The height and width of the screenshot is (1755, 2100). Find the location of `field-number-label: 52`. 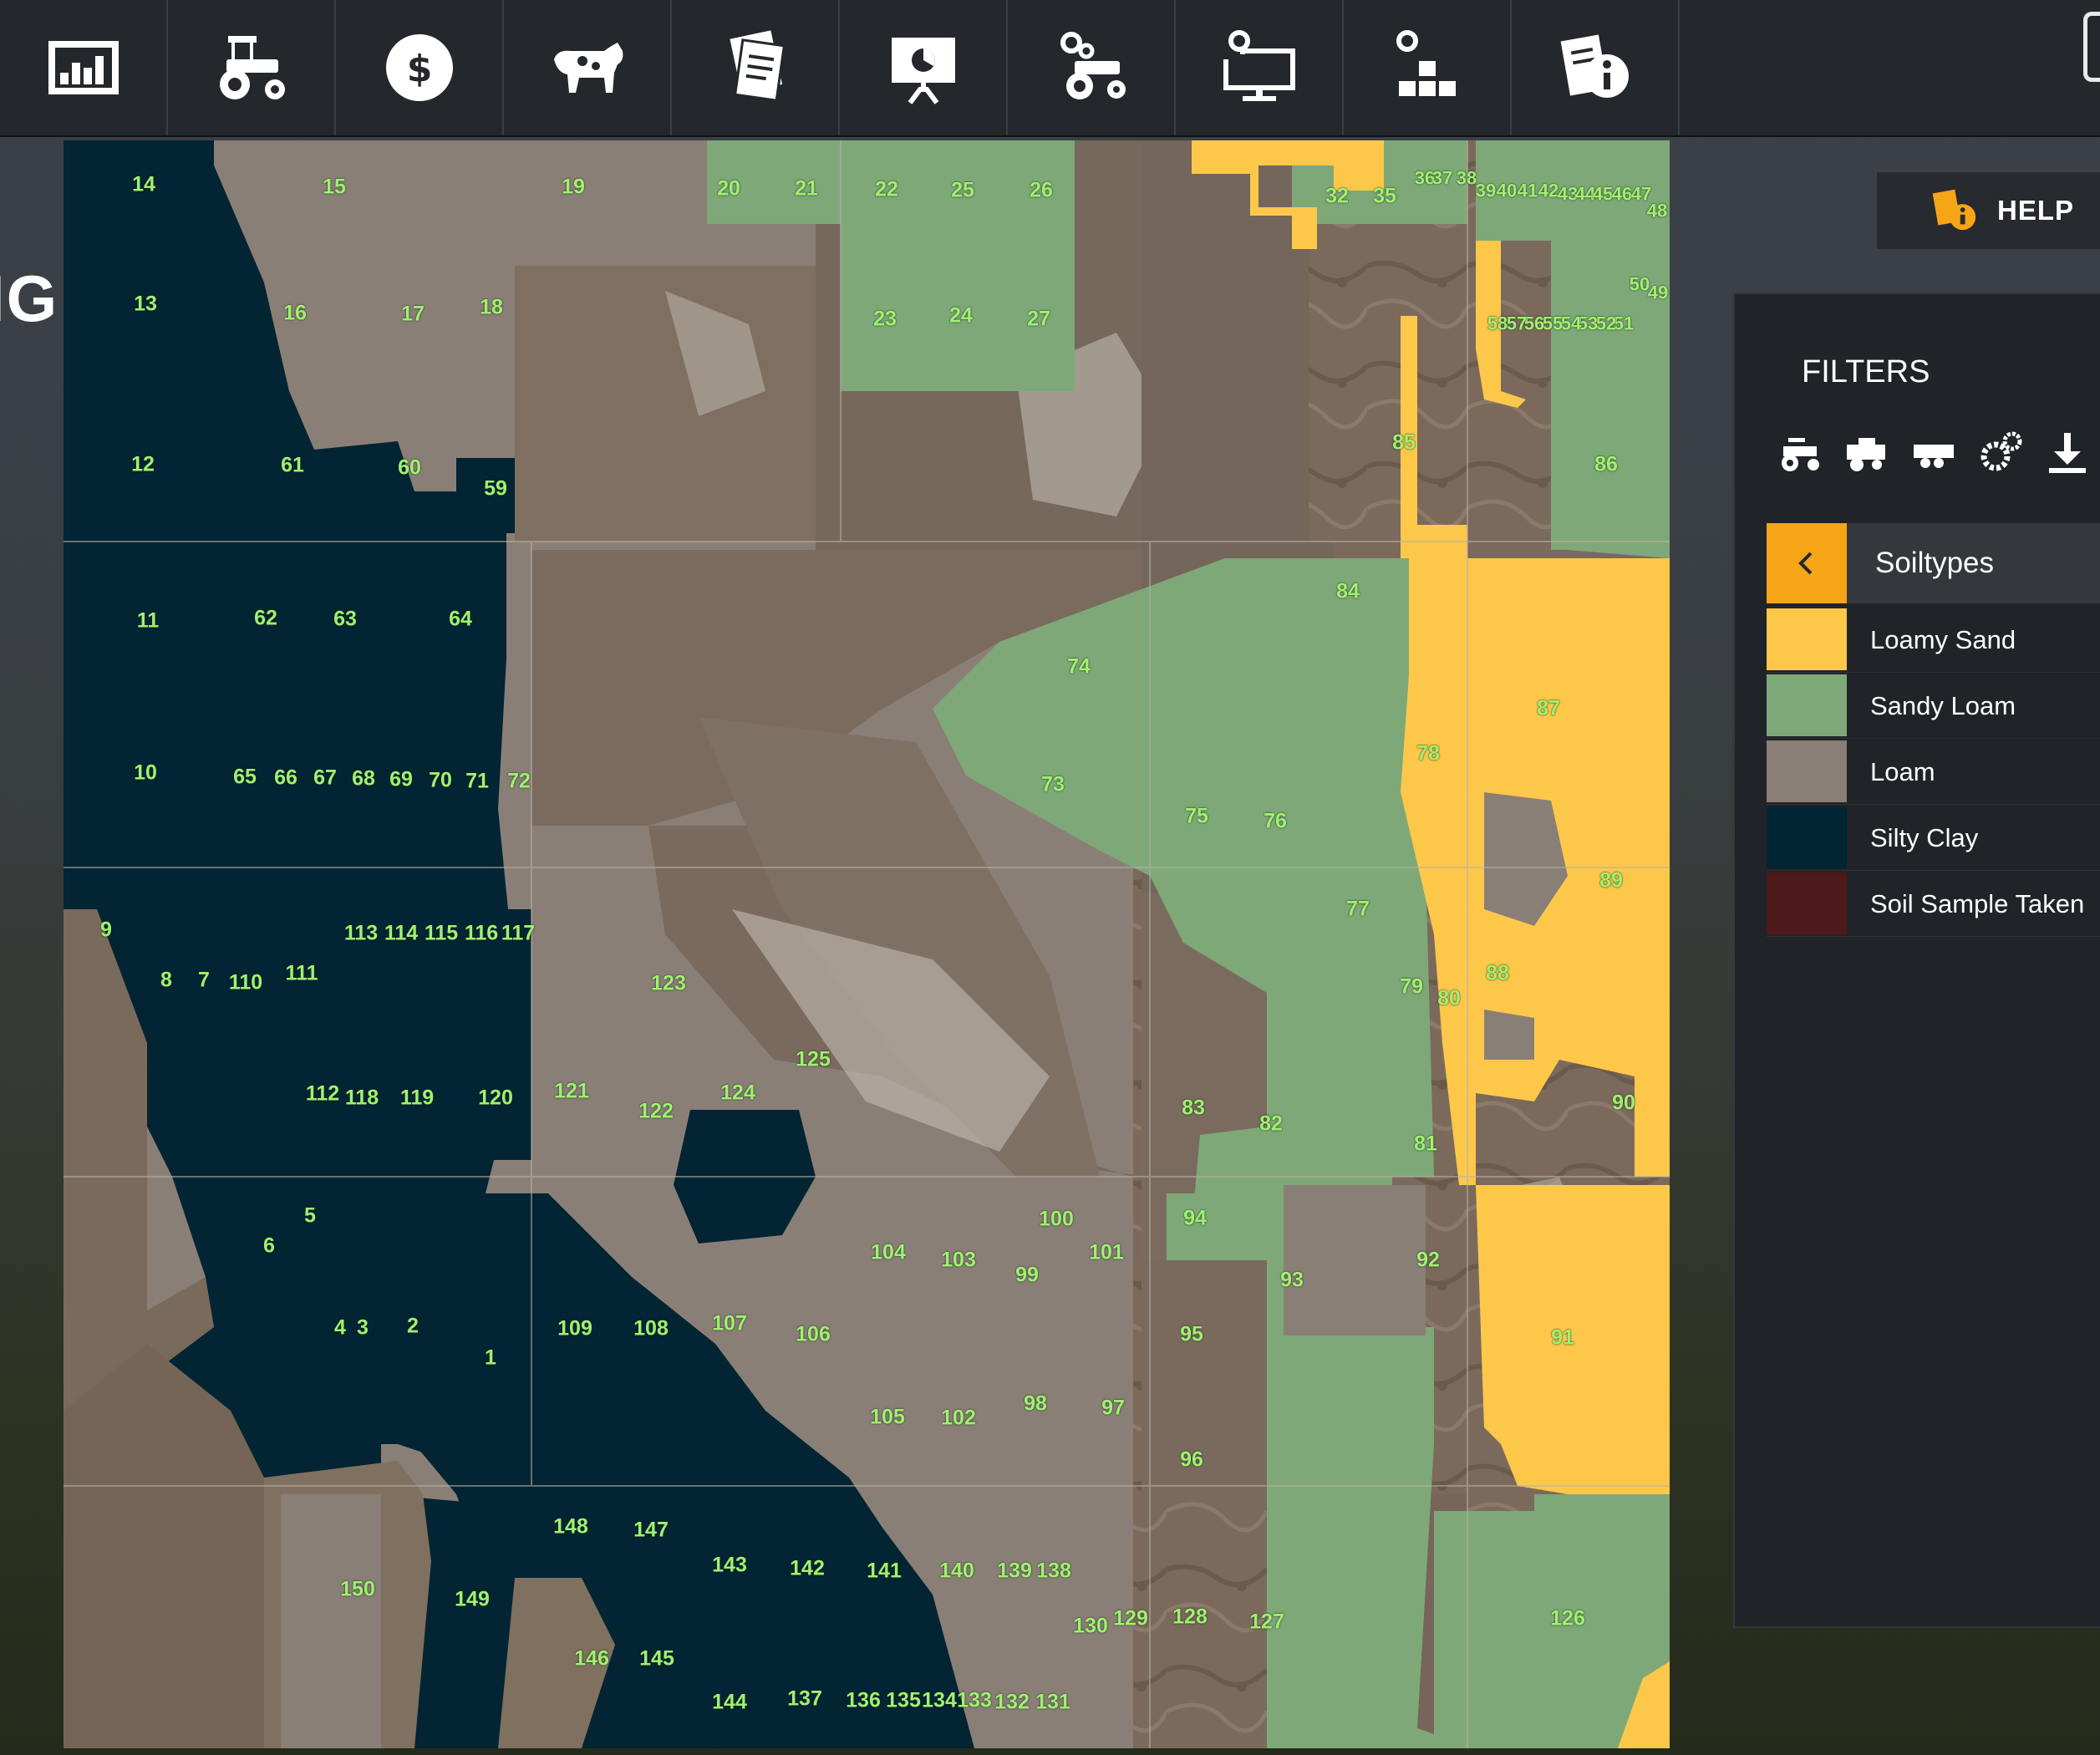

field-number-label: 52 is located at coordinates (1606, 323).